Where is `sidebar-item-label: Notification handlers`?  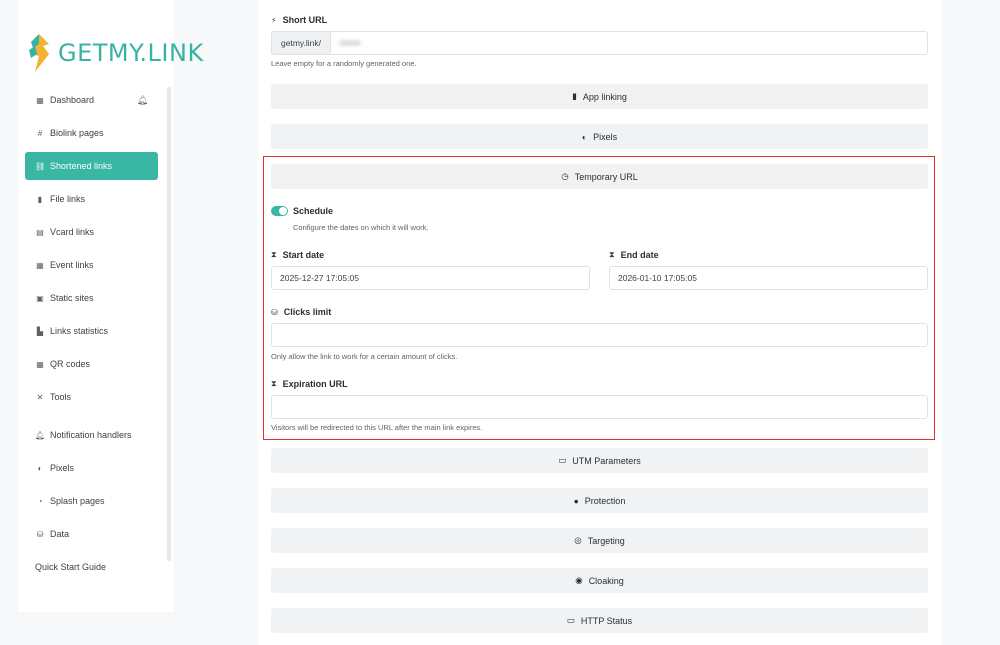 sidebar-item-label: Notification handlers is located at coordinates (91, 435).